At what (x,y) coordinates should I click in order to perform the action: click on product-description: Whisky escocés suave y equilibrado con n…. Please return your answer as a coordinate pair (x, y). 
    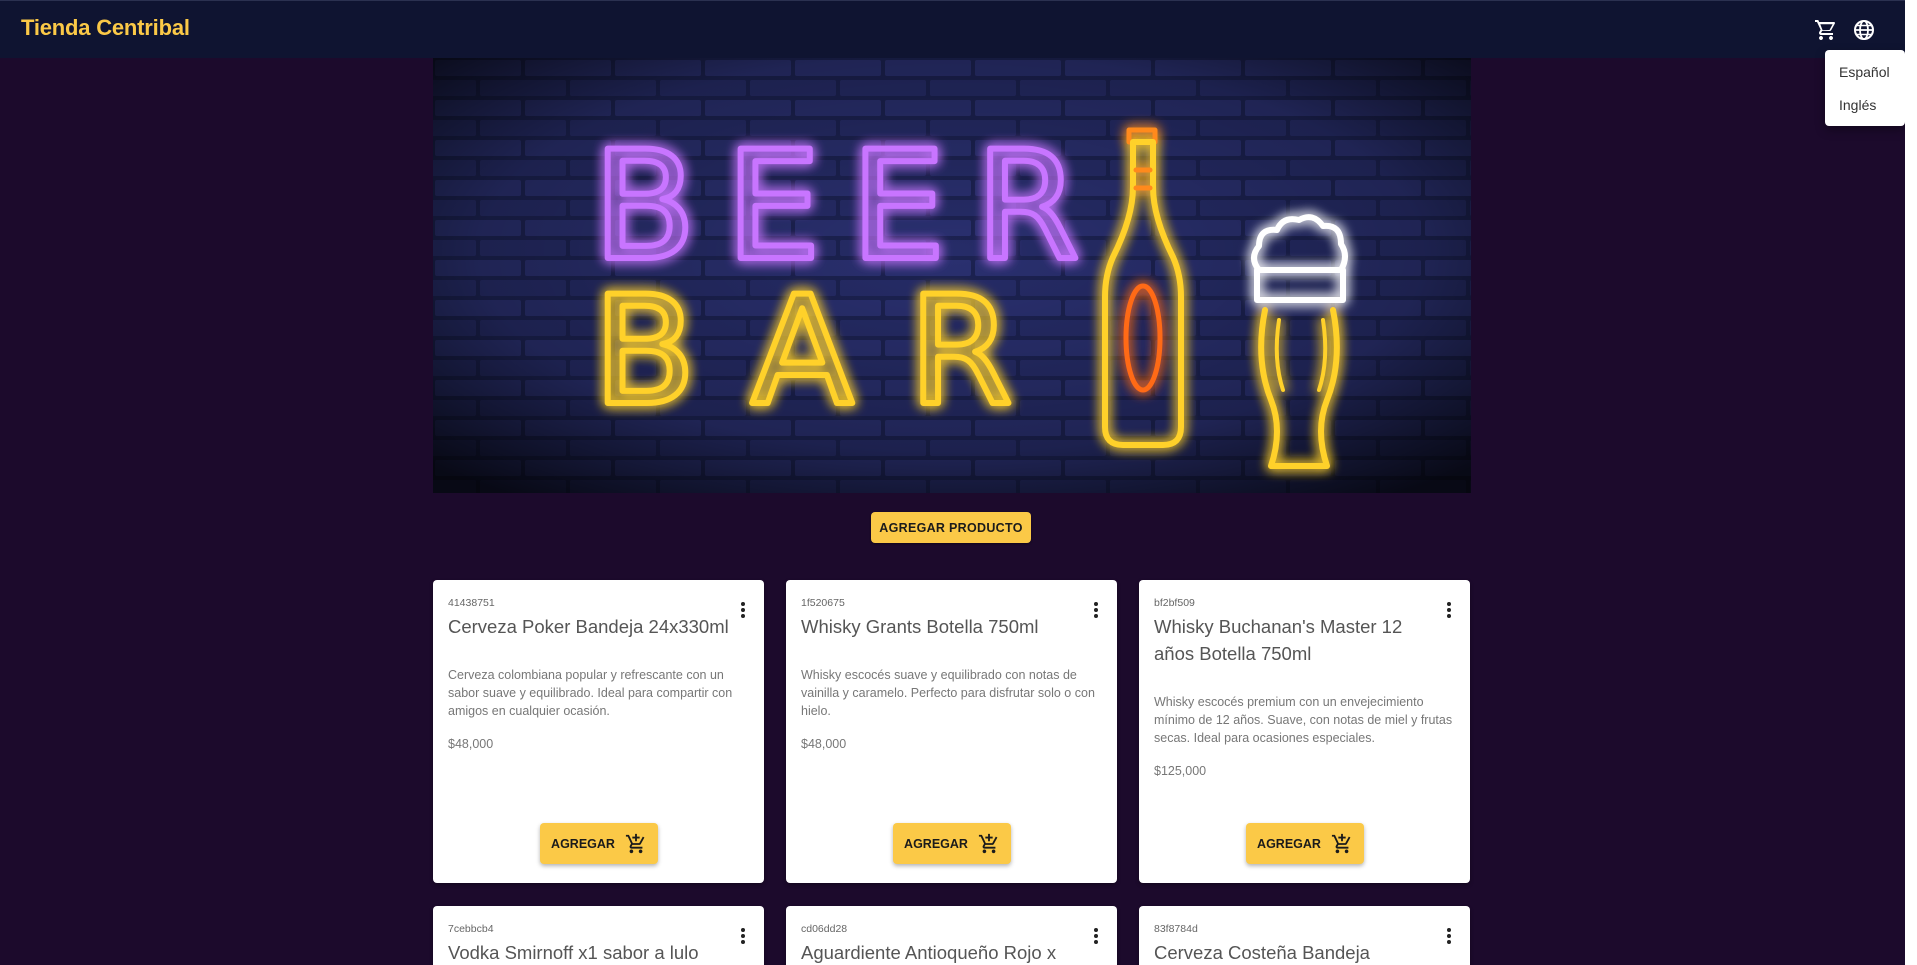
    Looking at the image, I should click on (948, 693).